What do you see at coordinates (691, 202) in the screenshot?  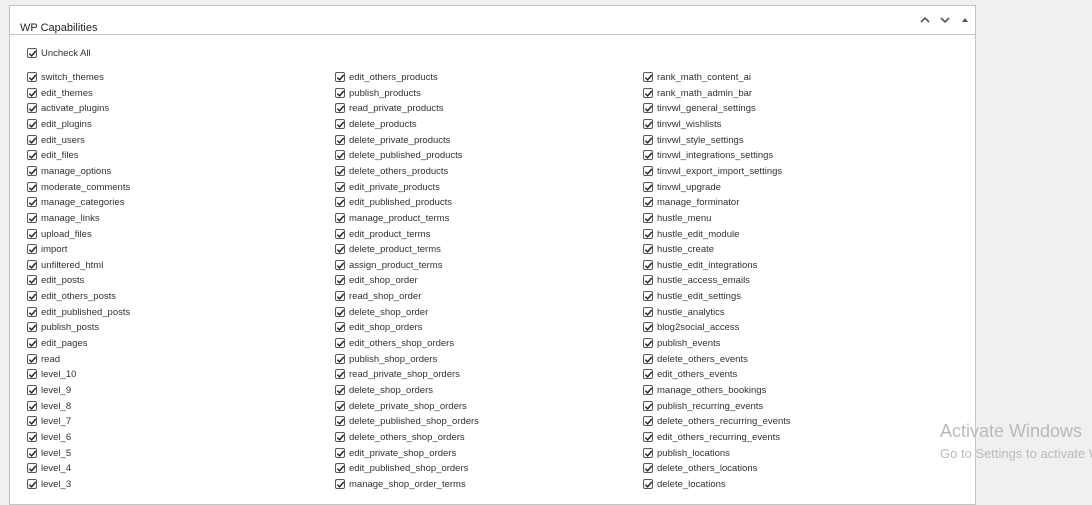 I see `capability-checkbox-manage_forminator: manage_forminator` at bounding box center [691, 202].